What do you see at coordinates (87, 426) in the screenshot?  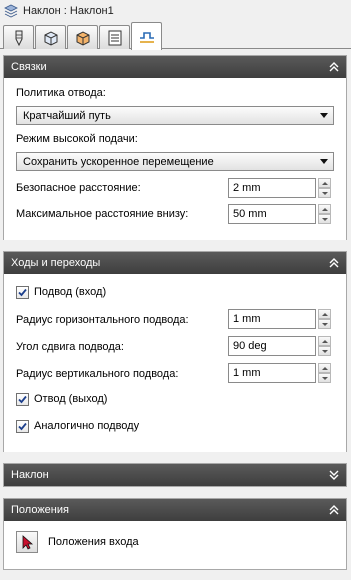 I see `same-as-lead-in-label: Аналогично подводу` at bounding box center [87, 426].